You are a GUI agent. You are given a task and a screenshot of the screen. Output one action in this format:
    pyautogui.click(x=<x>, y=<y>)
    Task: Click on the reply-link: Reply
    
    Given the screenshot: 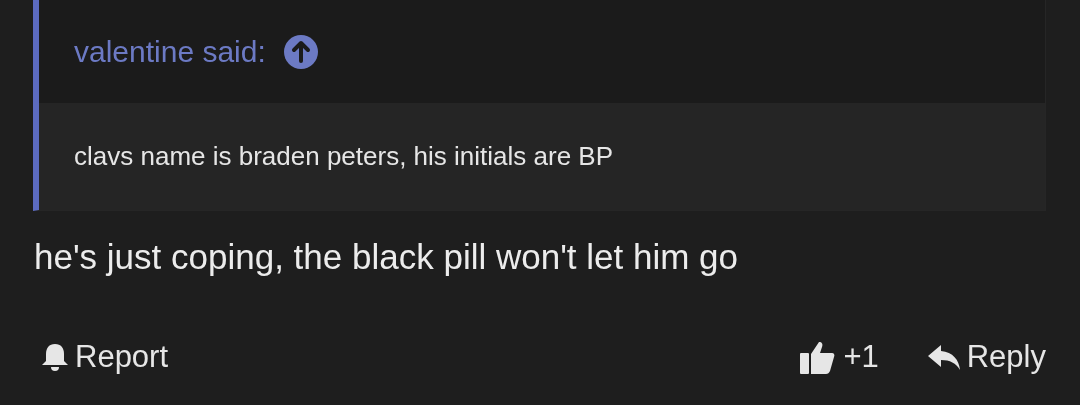 What is the action you would take?
    pyautogui.click(x=986, y=357)
    